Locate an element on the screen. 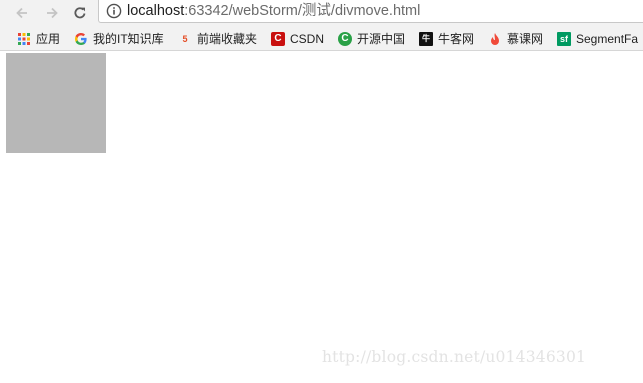 This screenshot has width=643, height=383. bookmark-label: SegmentFa is located at coordinates (607, 39).